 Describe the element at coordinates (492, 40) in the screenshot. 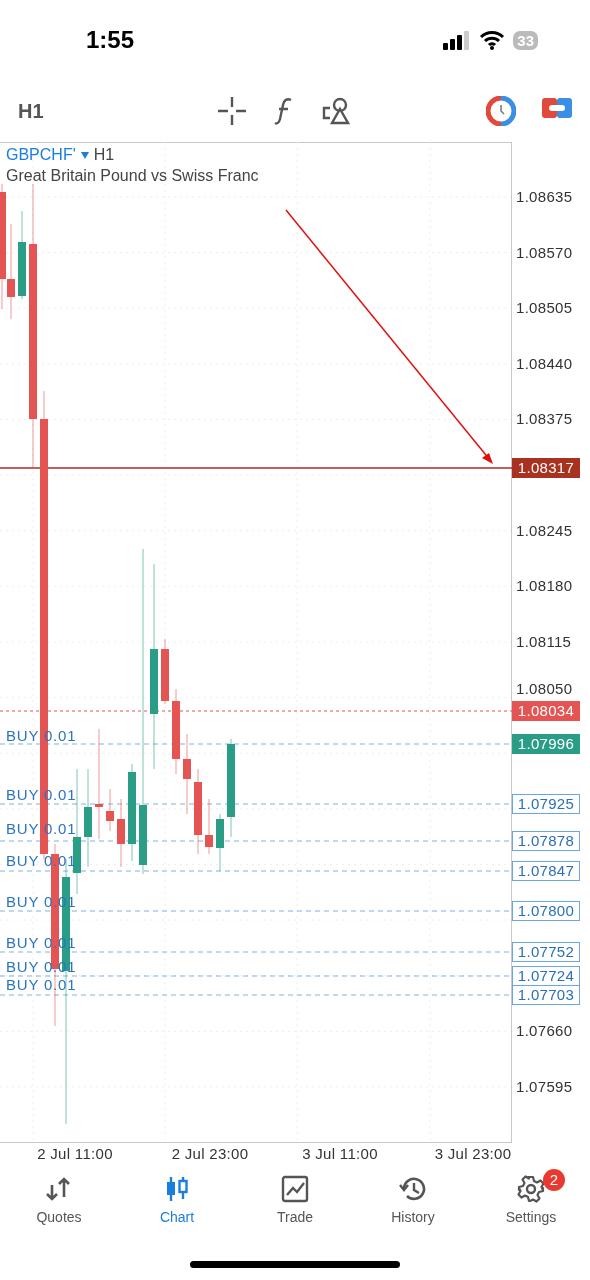

I see `wifi-icon` at that location.